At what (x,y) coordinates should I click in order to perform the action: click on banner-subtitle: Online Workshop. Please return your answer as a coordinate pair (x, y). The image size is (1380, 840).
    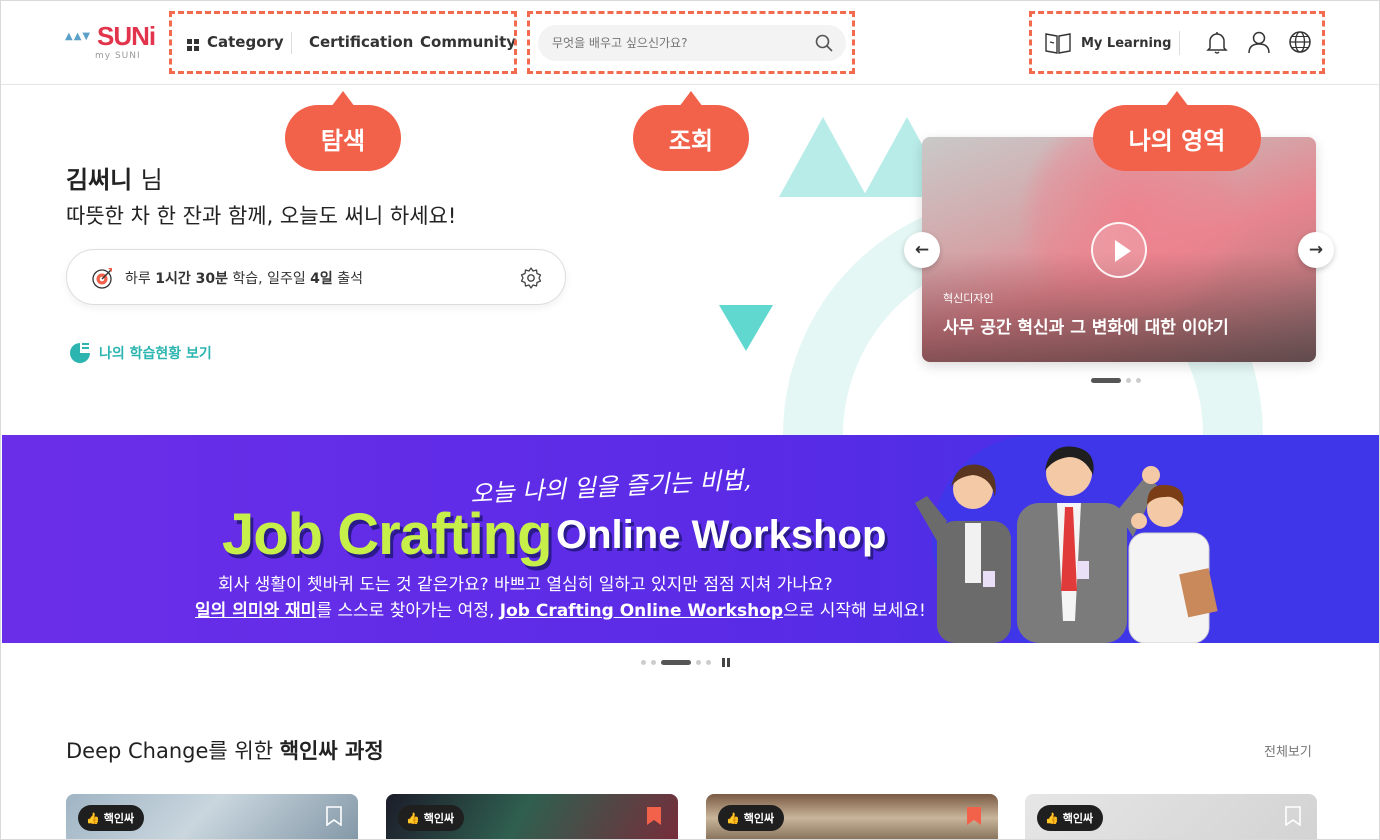
    Looking at the image, I should click on (721, 535).